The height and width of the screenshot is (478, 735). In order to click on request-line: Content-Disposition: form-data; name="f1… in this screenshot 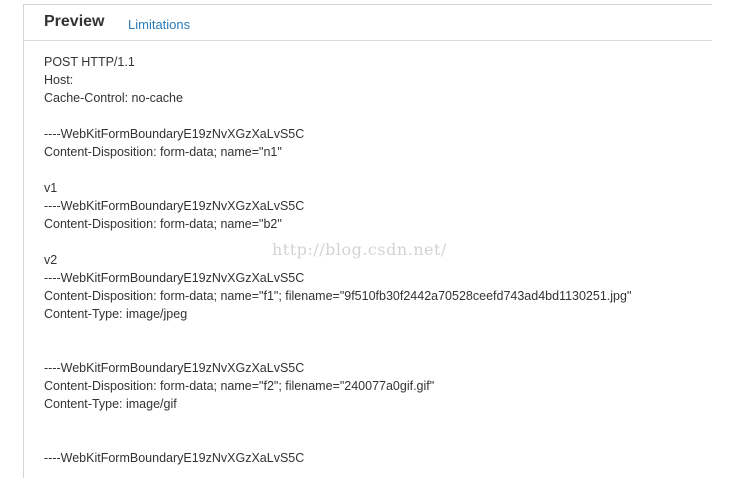, I will do `click(338, 296)`.